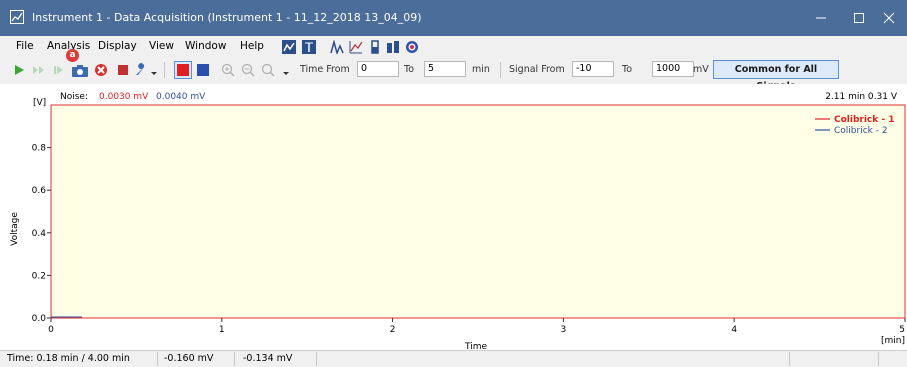 This screenshot has height=367, width=907. I want to click on peak-icon, so click(337, 47).